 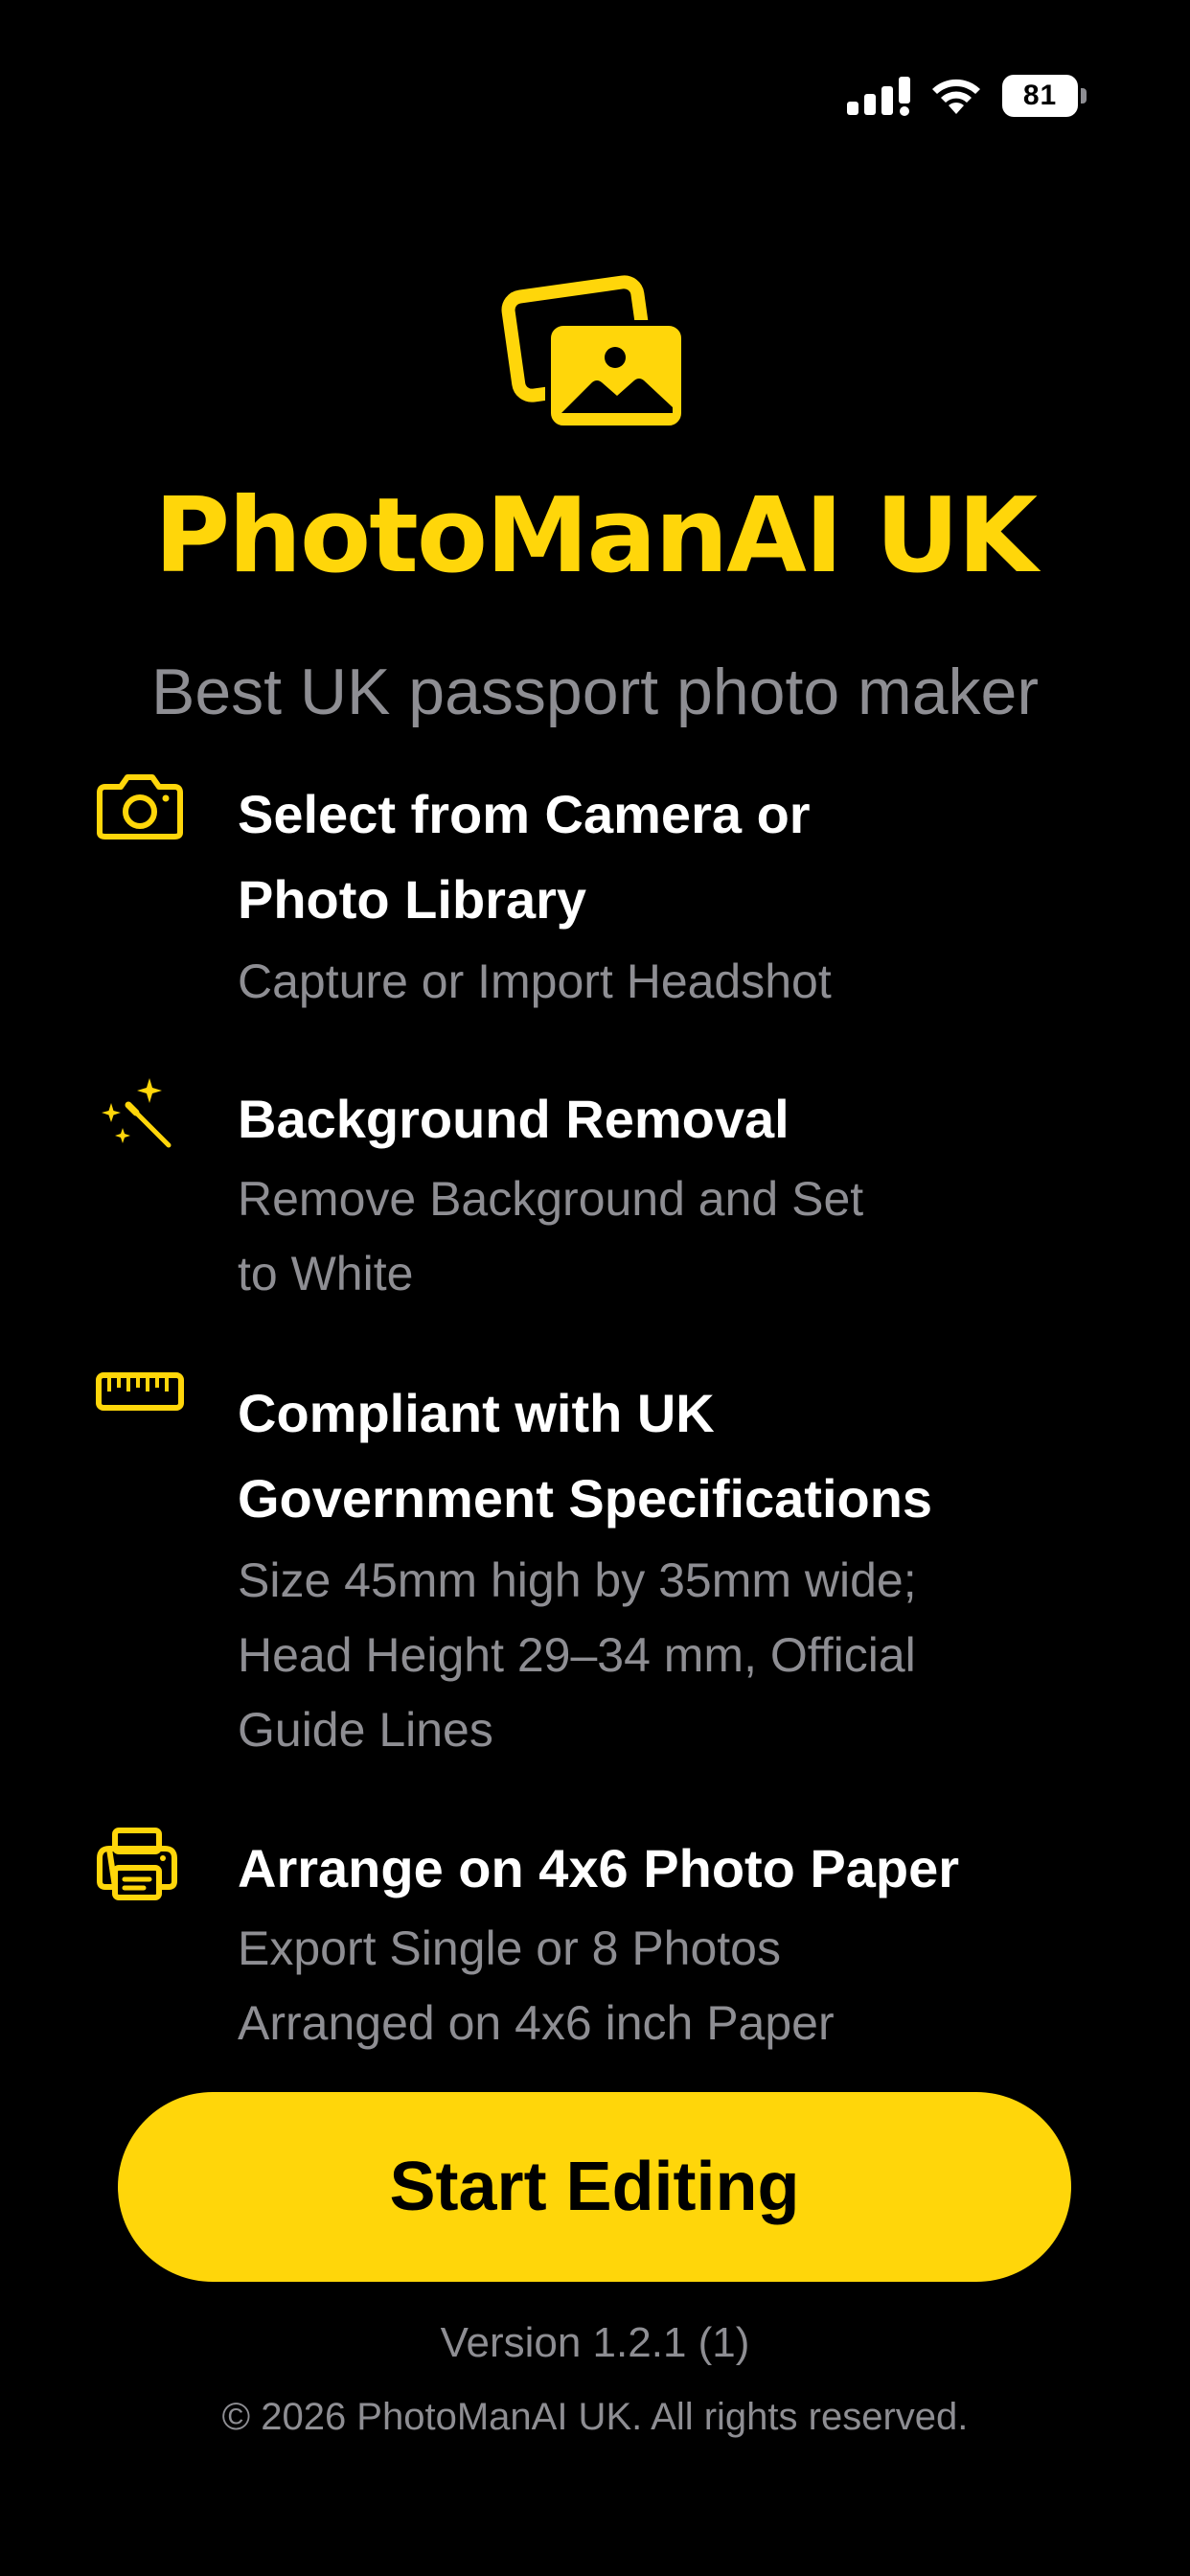 What do you see at coordinates (956, 96) in the screenshot?
I see `wifi-icon` at bounding box center [956, 96].